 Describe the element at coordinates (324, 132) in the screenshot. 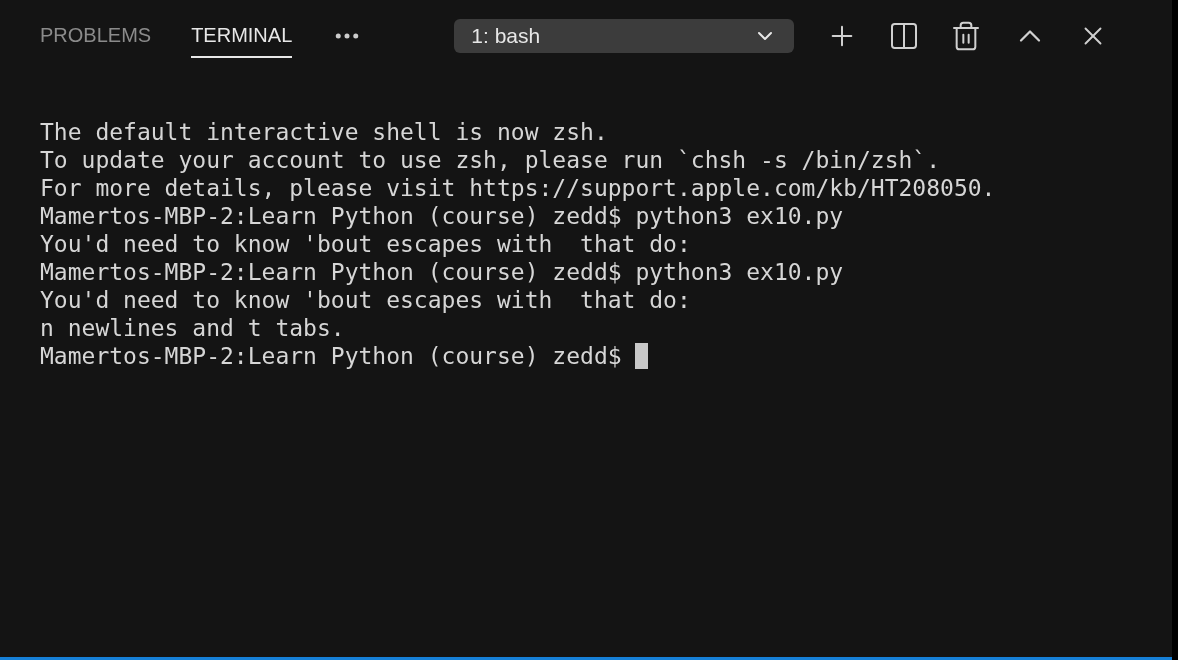

I see `terminal-line: The default interactive shell is now zsh.` at that location.